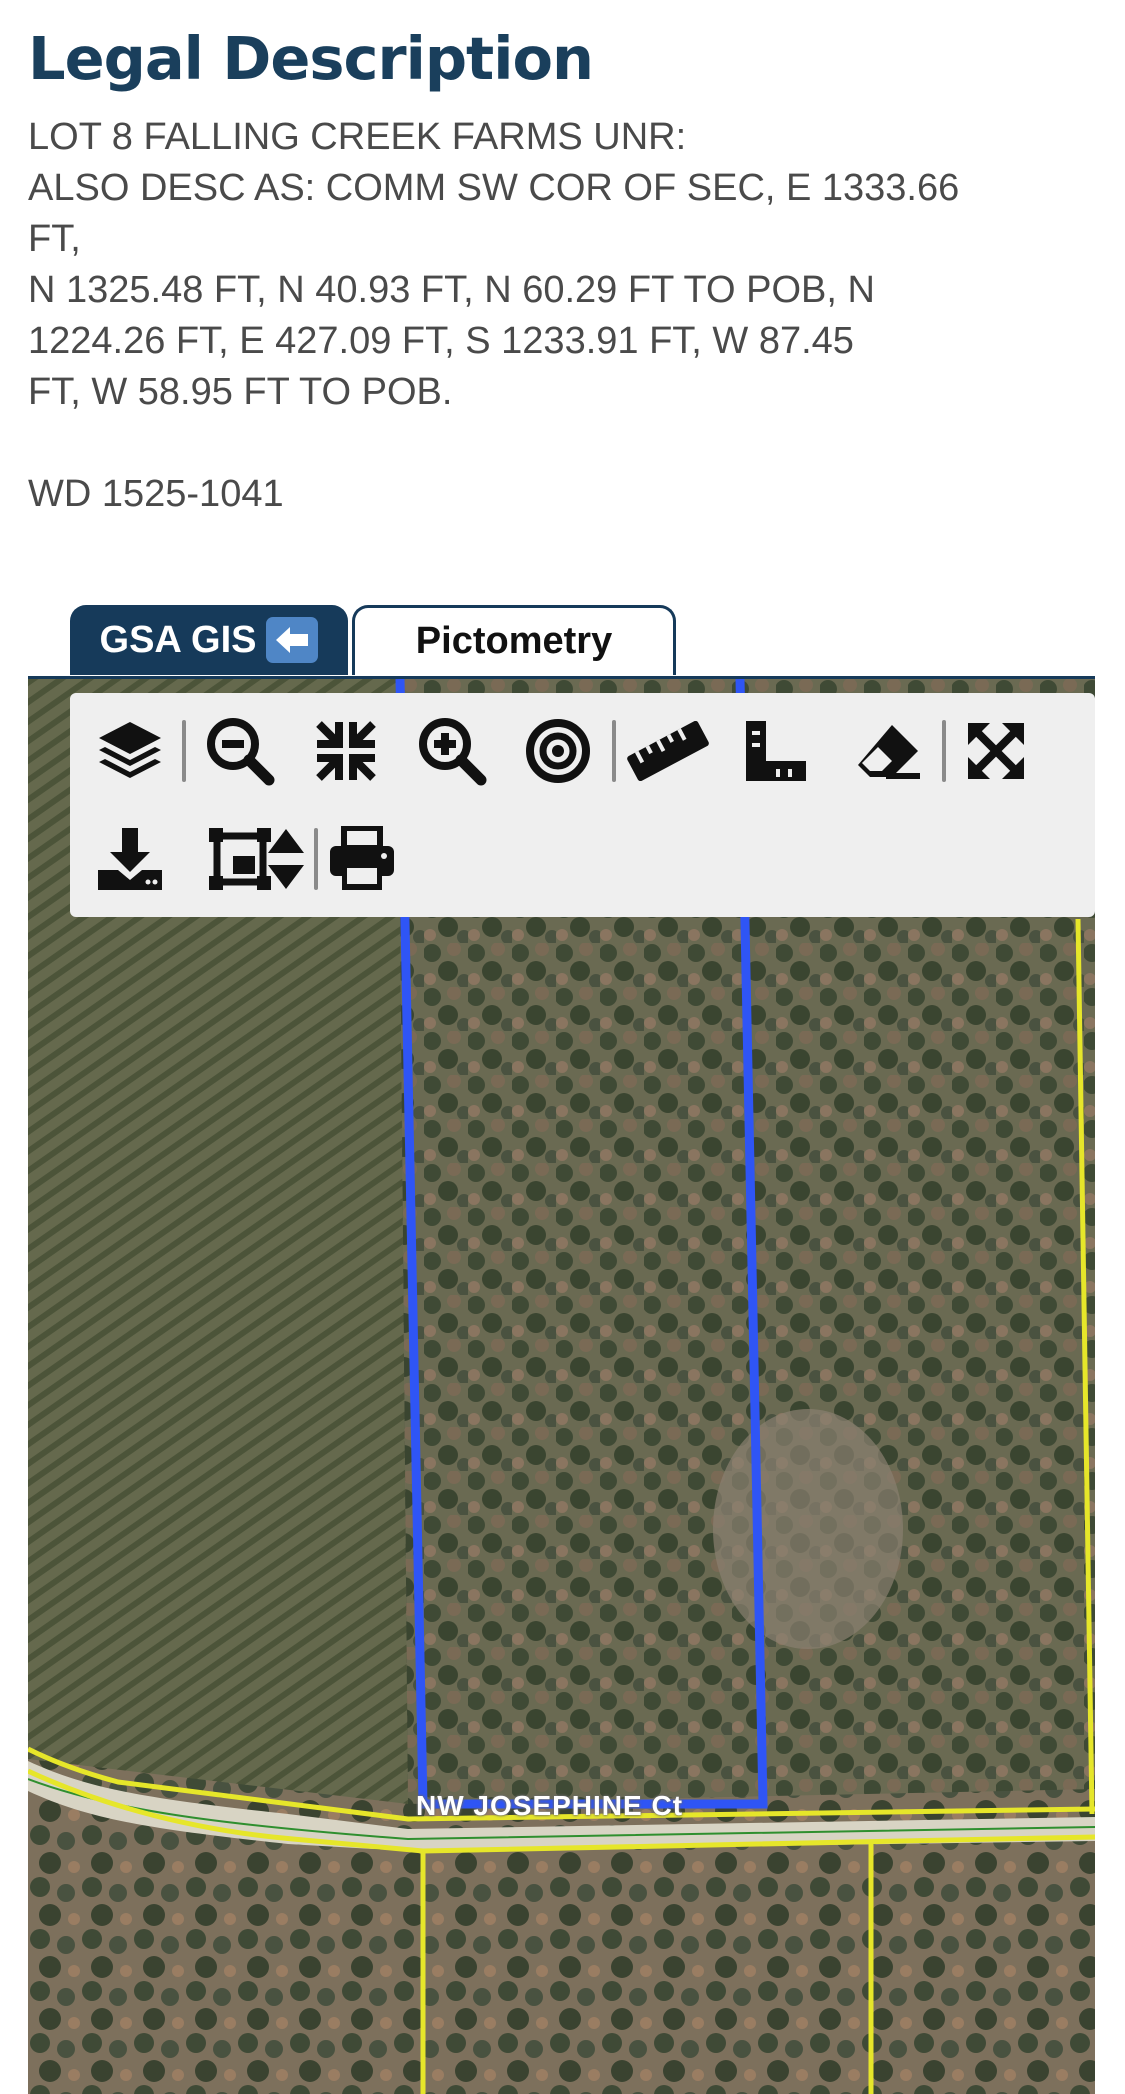 This screenshot has height=2094, width=1125. I want to click on map-toolbar, so click(582, 805).